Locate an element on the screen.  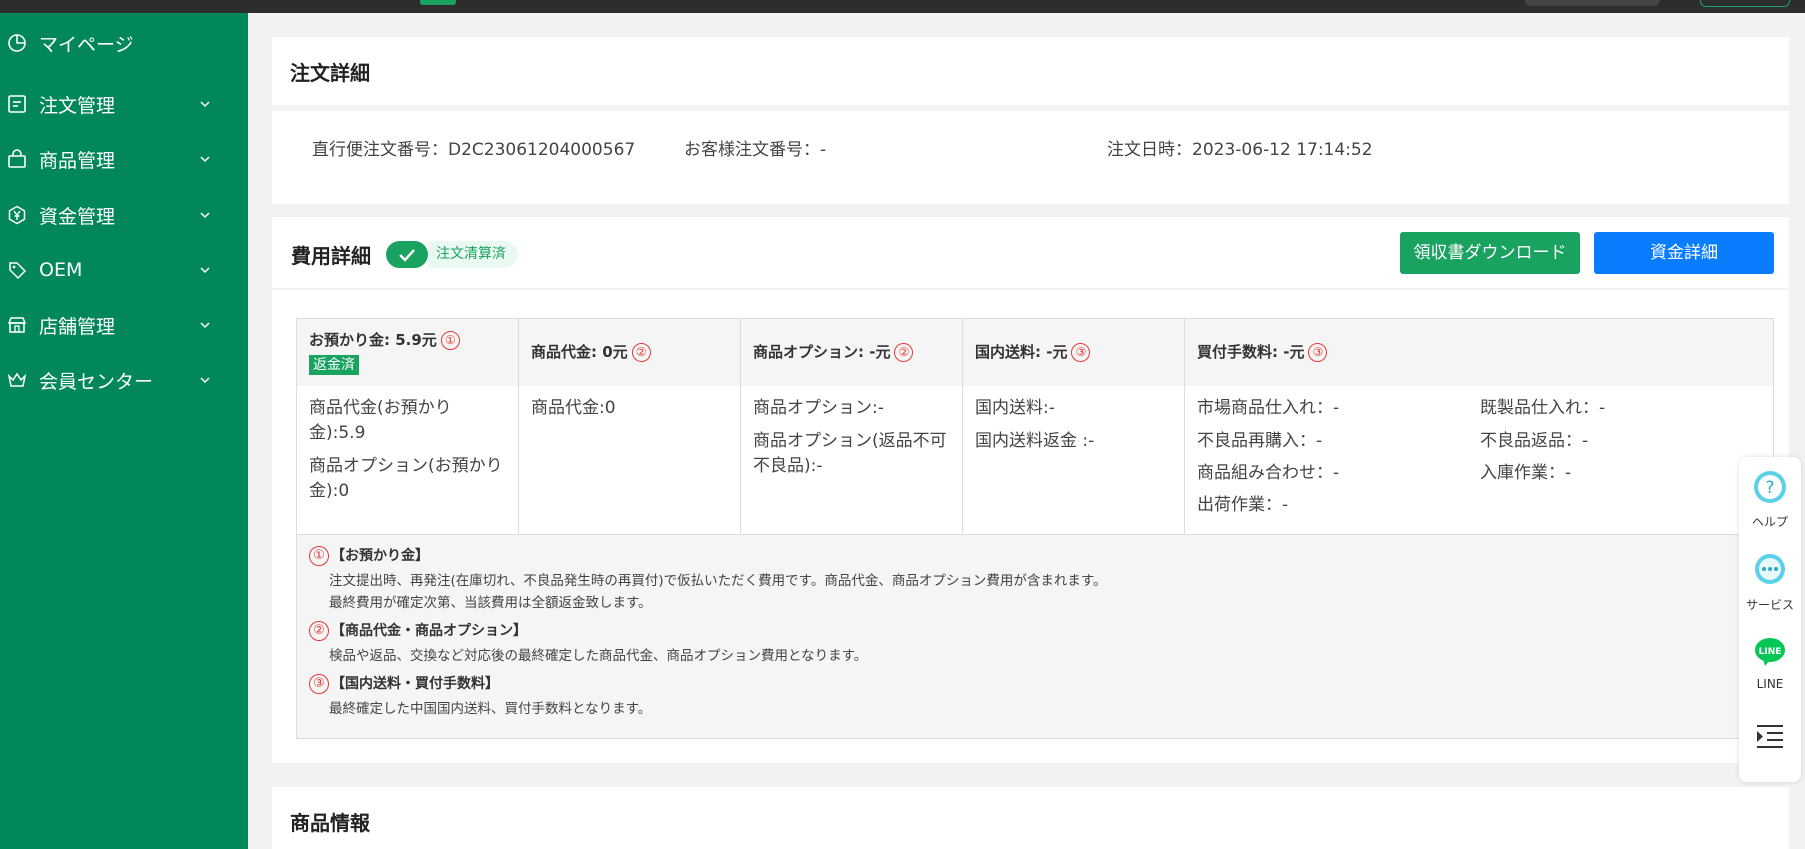
store-icon is located at coordinates (17, 325).